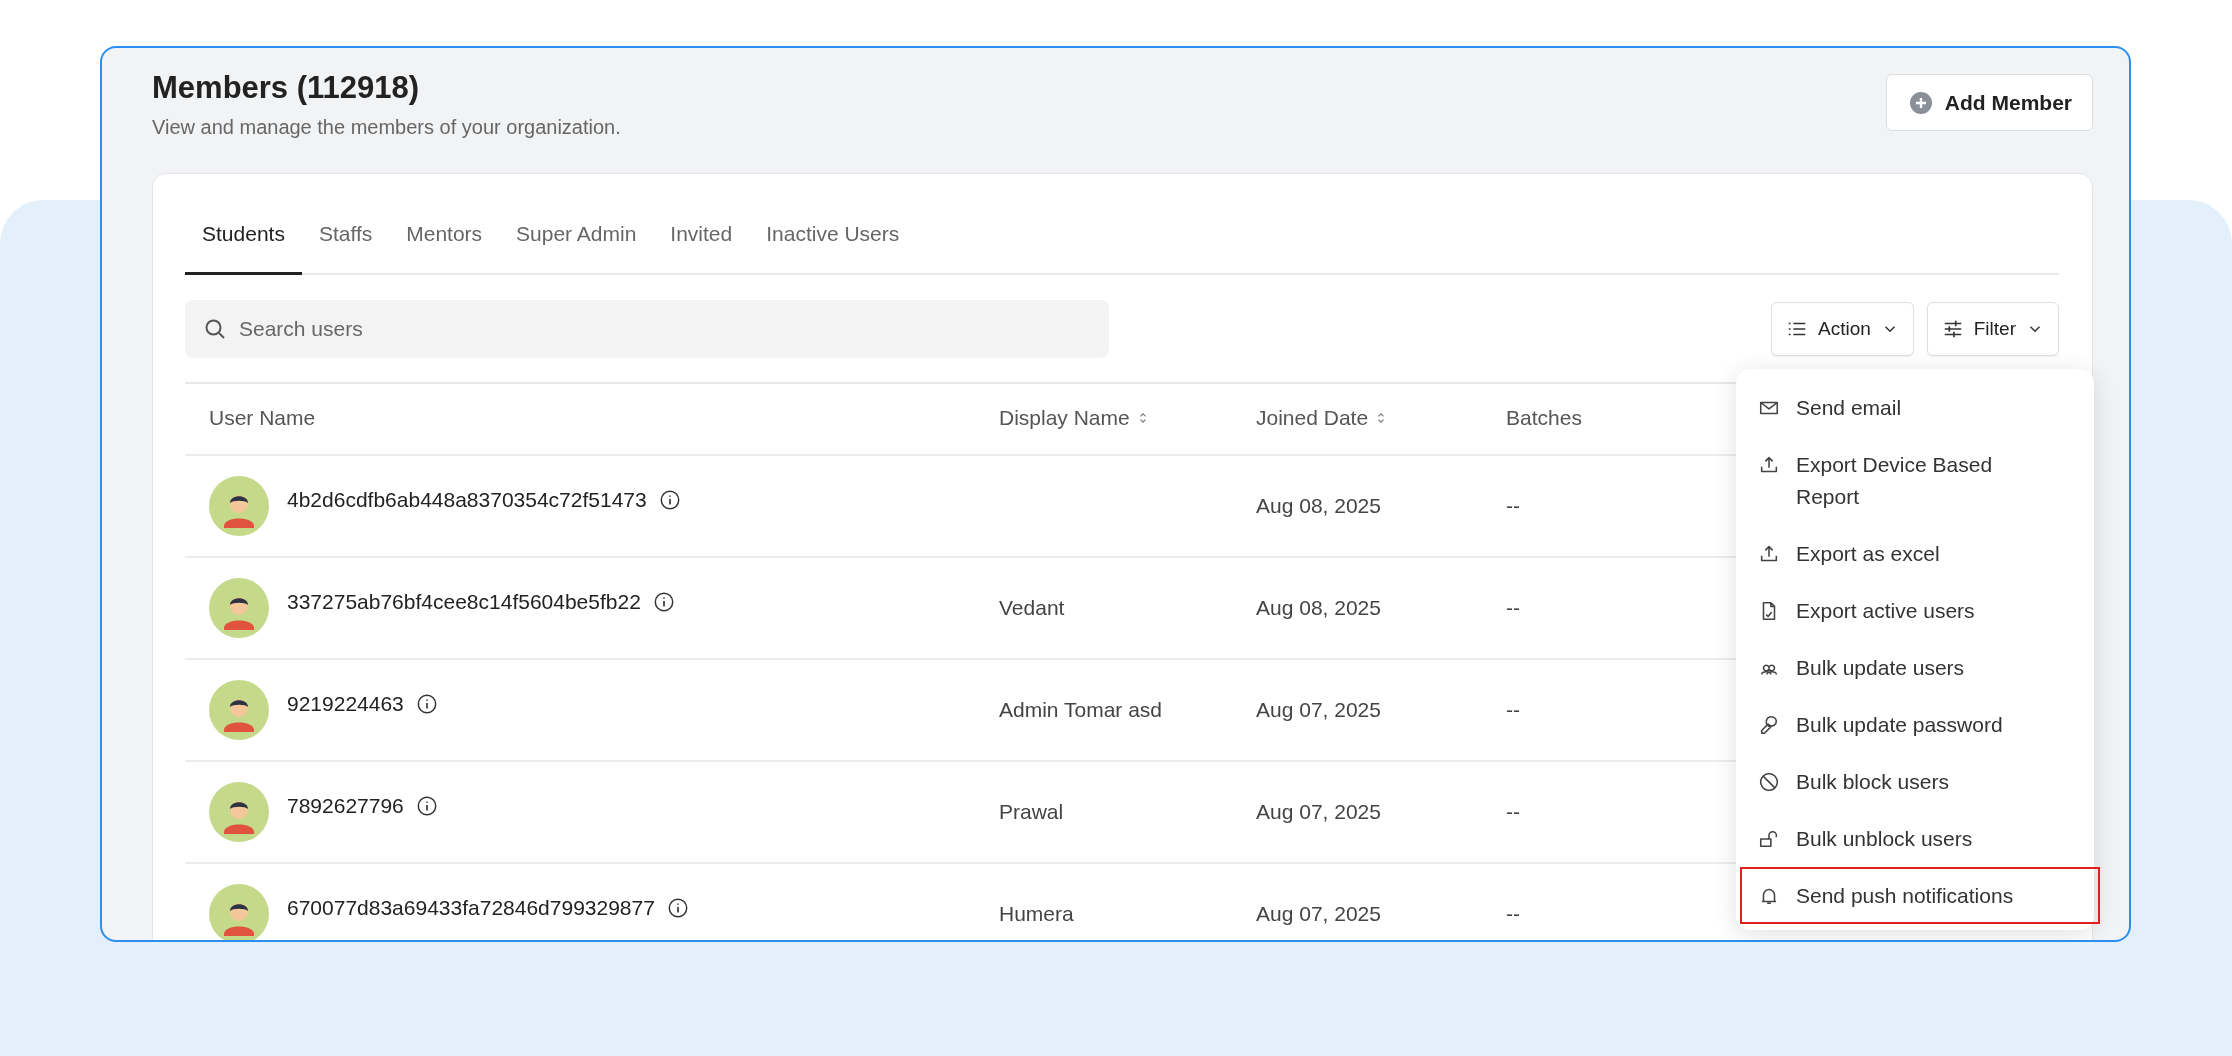 This screenshot has height=1056, width=2232. What do you see at coordinates (286, 88) in the screenshot?
I see `page-title: Members (112918)` at bounding box center [286, 88].